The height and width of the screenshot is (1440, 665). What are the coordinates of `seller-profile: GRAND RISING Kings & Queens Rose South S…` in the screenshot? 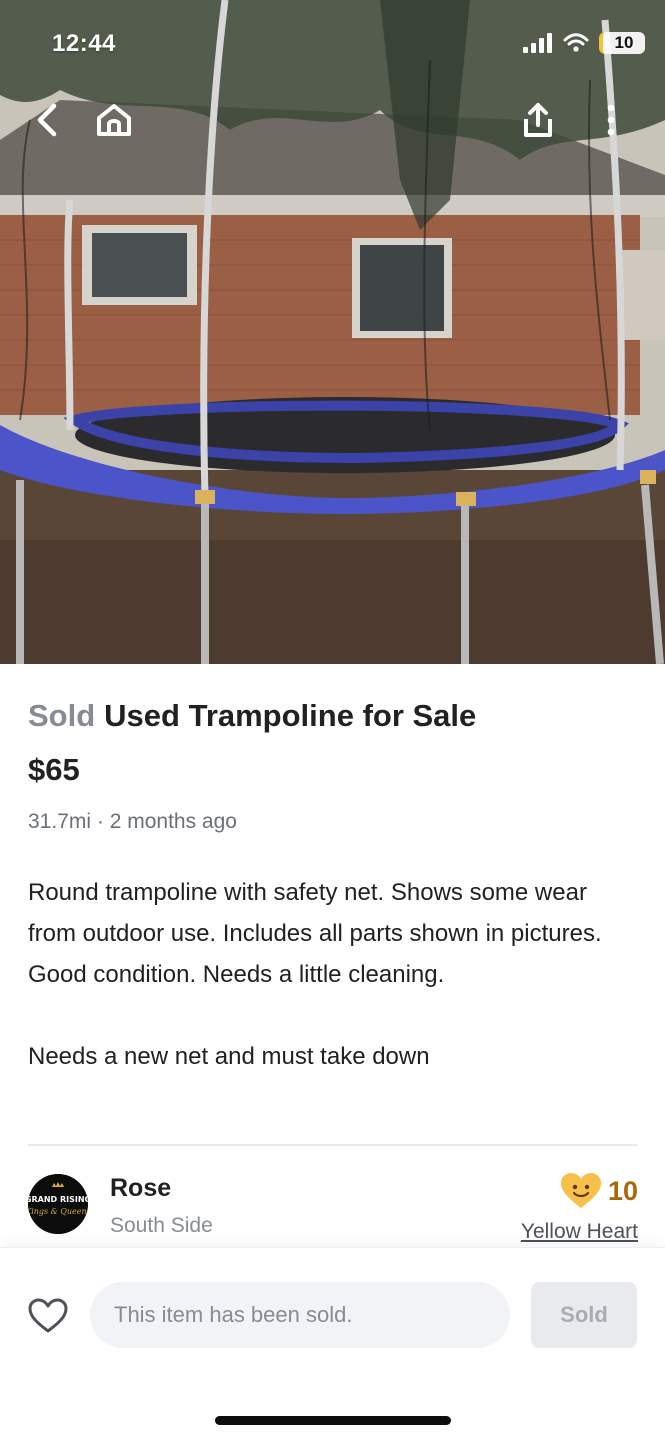 It's located at (333, 1204).